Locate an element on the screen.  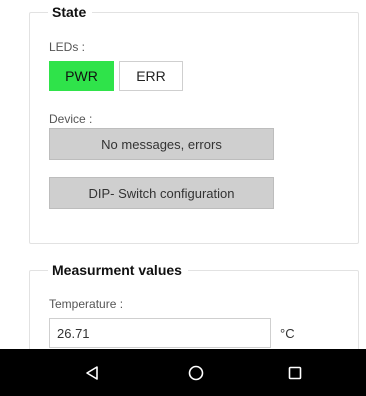
home-button is located at coordinates (196, 372).